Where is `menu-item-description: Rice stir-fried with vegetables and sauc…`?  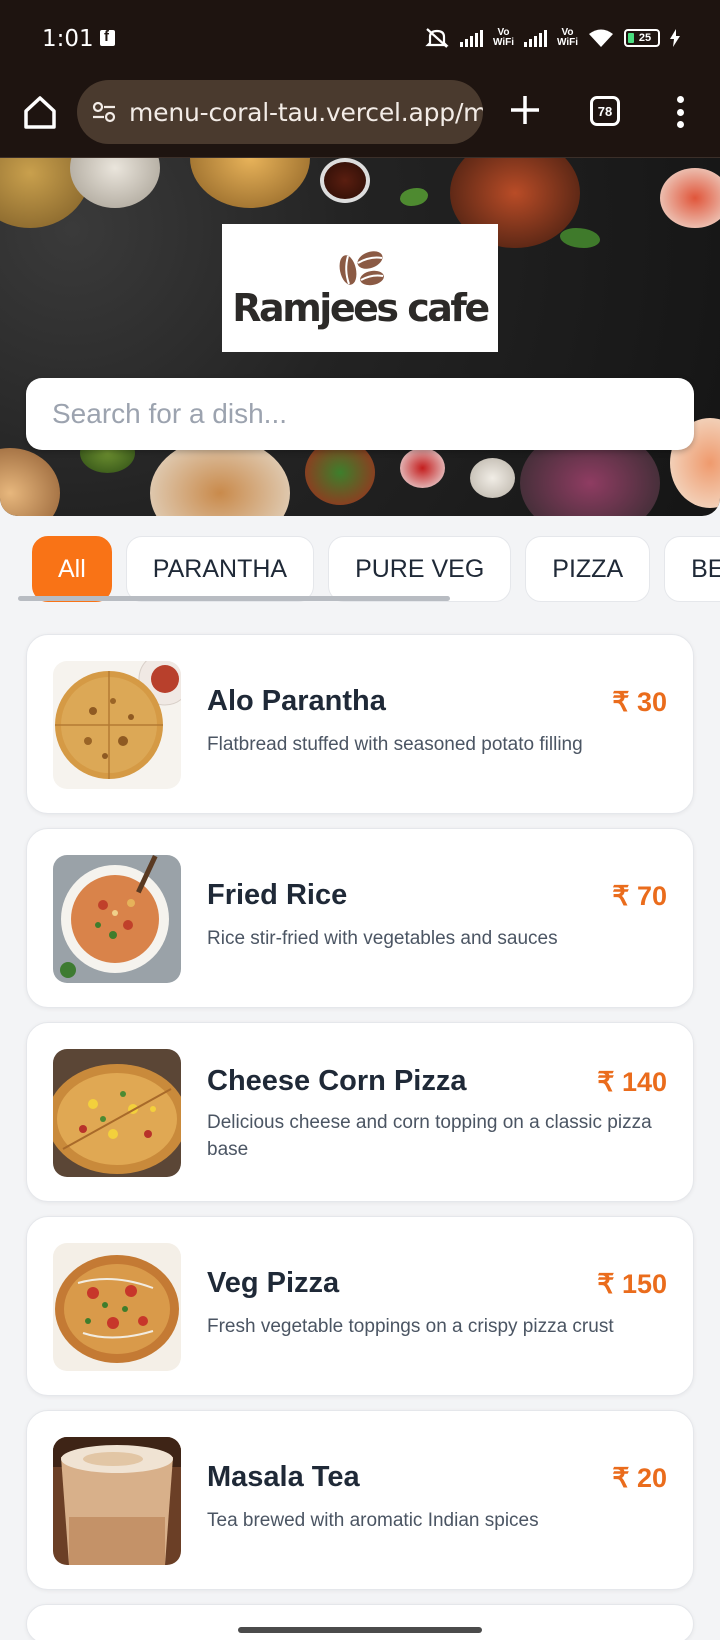 menu-item-description: Rice stir-fried with vegetables and sauc… is located at coordinates (382, 938).